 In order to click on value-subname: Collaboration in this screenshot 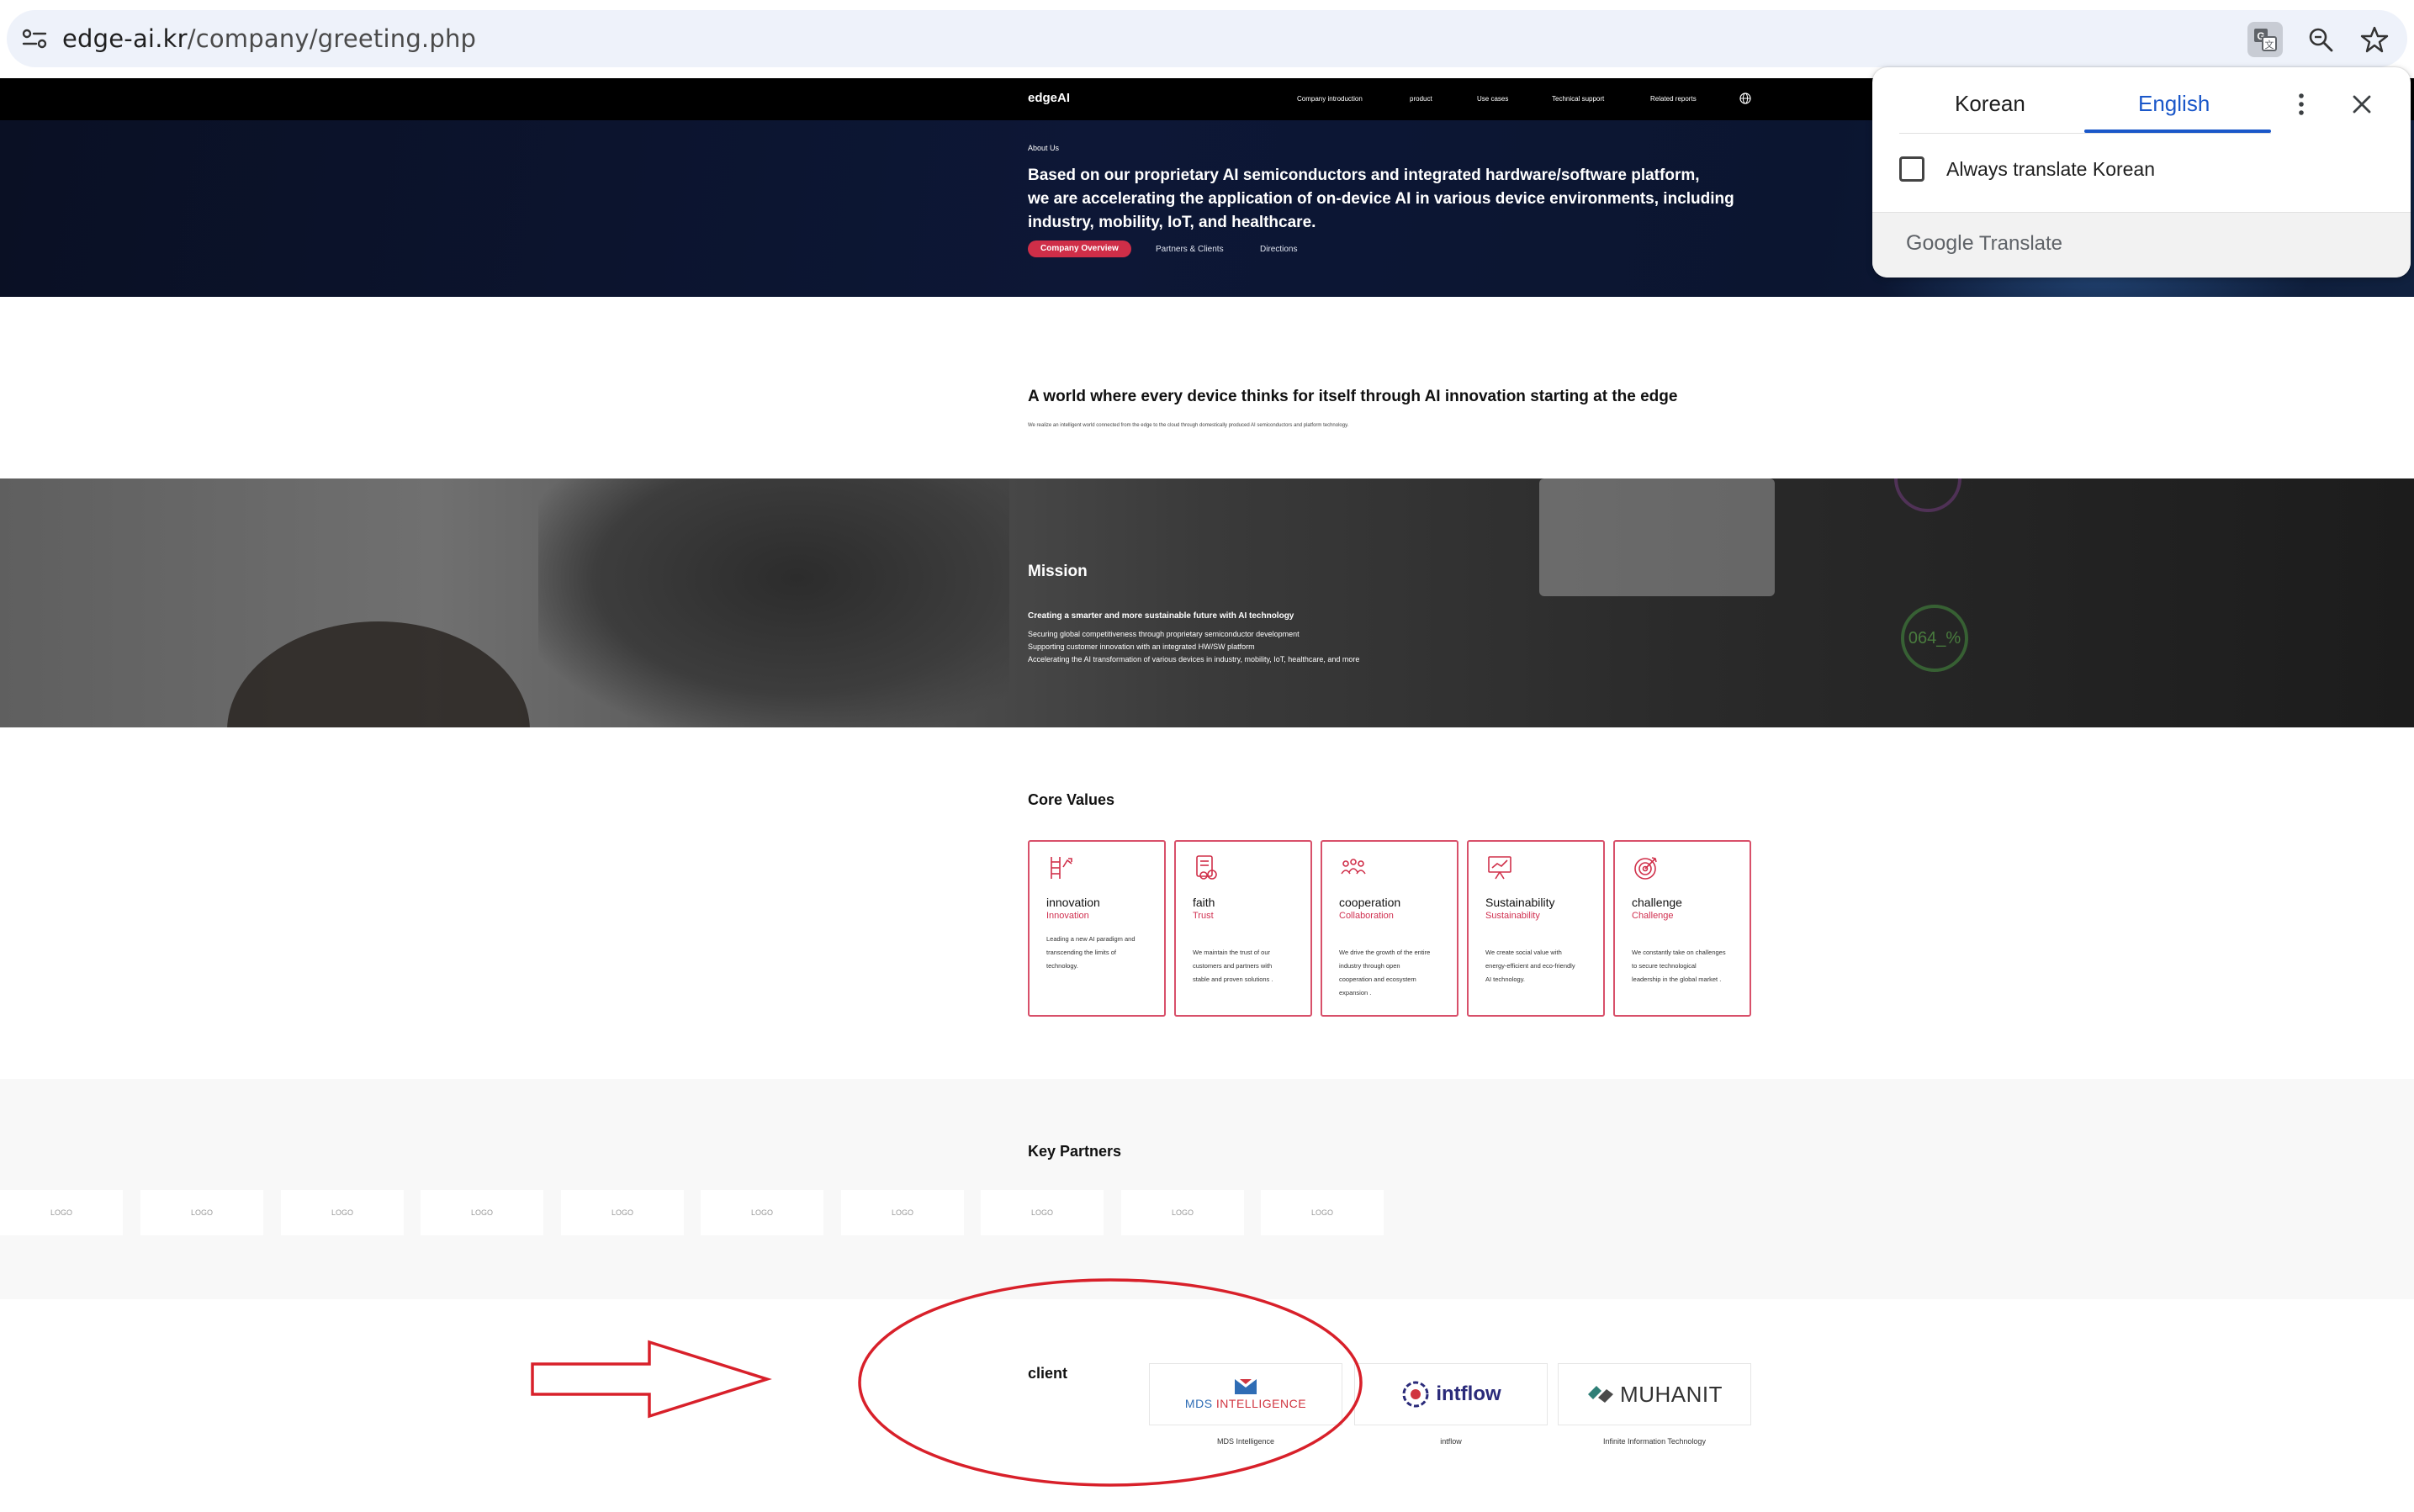, I will do `click(1366, 916)`.